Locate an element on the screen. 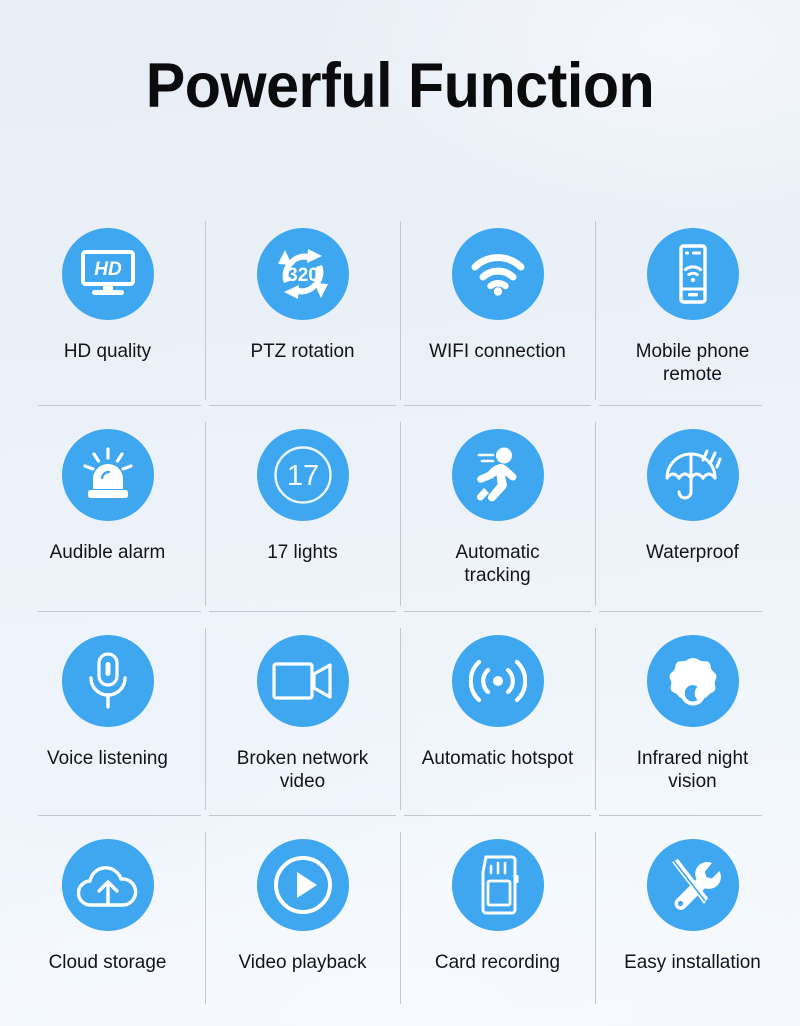 Image resolution: width=800 pixels, height=1026 pixels. feature-cell-video-playback: Video playback is located at coordinates (302, 913).